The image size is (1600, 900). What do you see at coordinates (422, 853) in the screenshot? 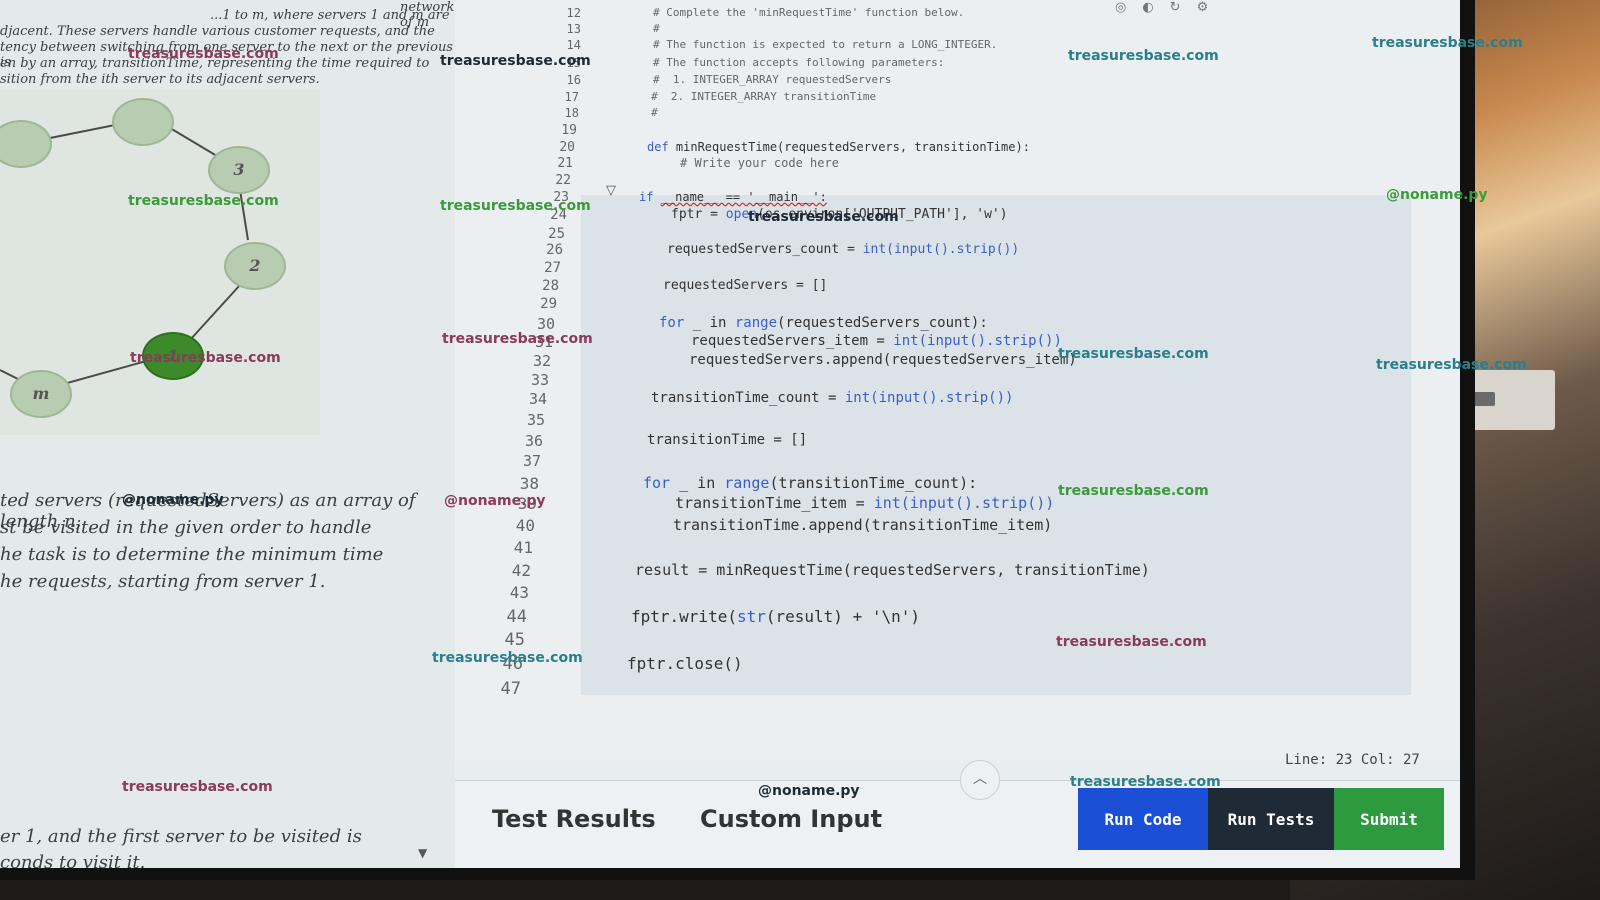
I see `scroll-down-icon: ▼` at bounding box center [422, 853].